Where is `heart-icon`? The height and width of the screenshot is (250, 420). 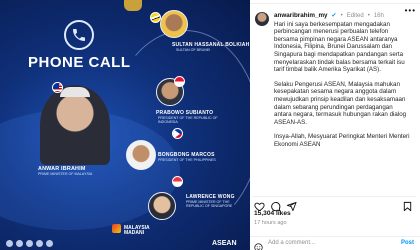 heart-icon is located at coordinates (259, 205).